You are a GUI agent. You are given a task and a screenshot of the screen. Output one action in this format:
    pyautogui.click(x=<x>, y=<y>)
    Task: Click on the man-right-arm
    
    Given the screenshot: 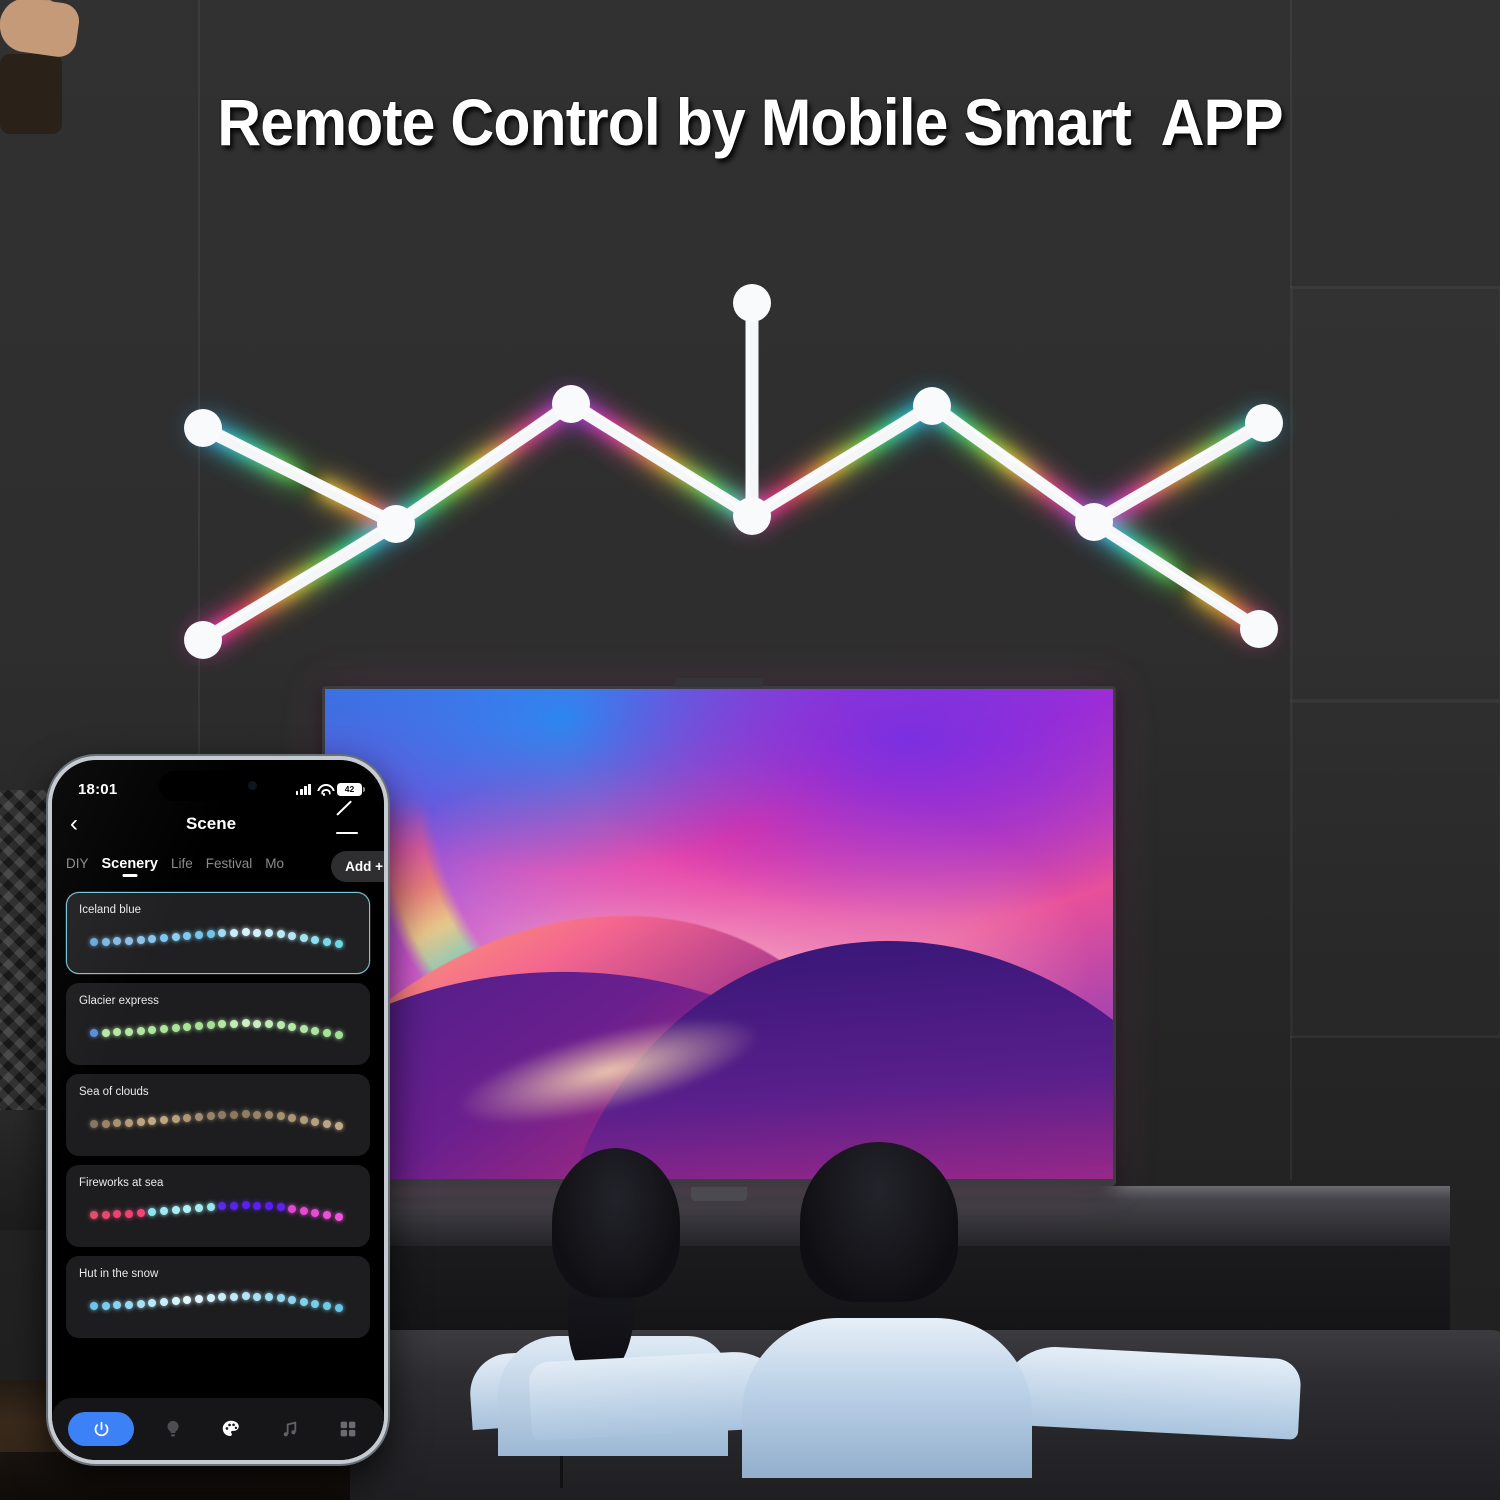 What is the action you would take?
    pyautogui.click(x=1150, y=1392)
    